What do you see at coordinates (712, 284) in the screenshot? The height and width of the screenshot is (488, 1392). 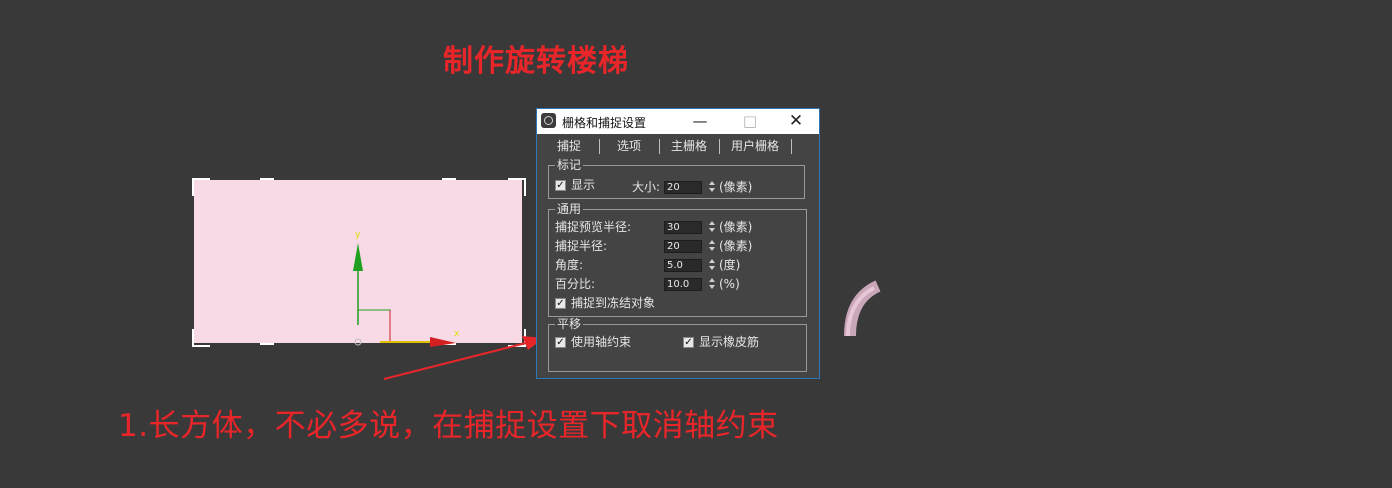 I see `percent-spinner` at bounding box center [712, 284].